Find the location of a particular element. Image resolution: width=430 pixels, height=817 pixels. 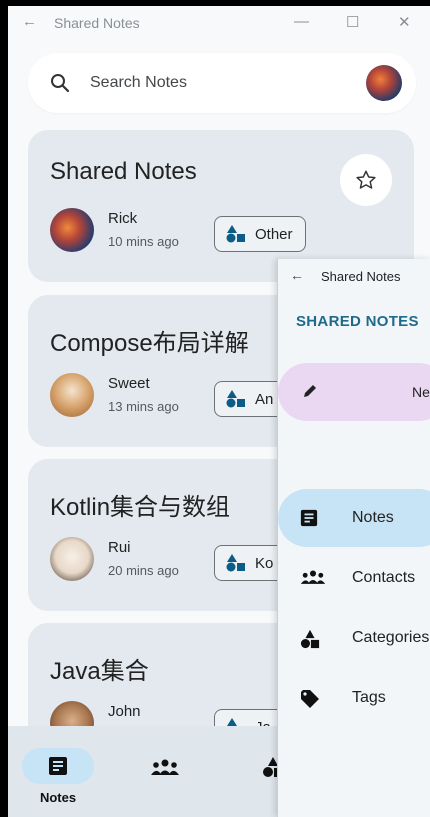

user-avatar is located at coordinates (384, 83).